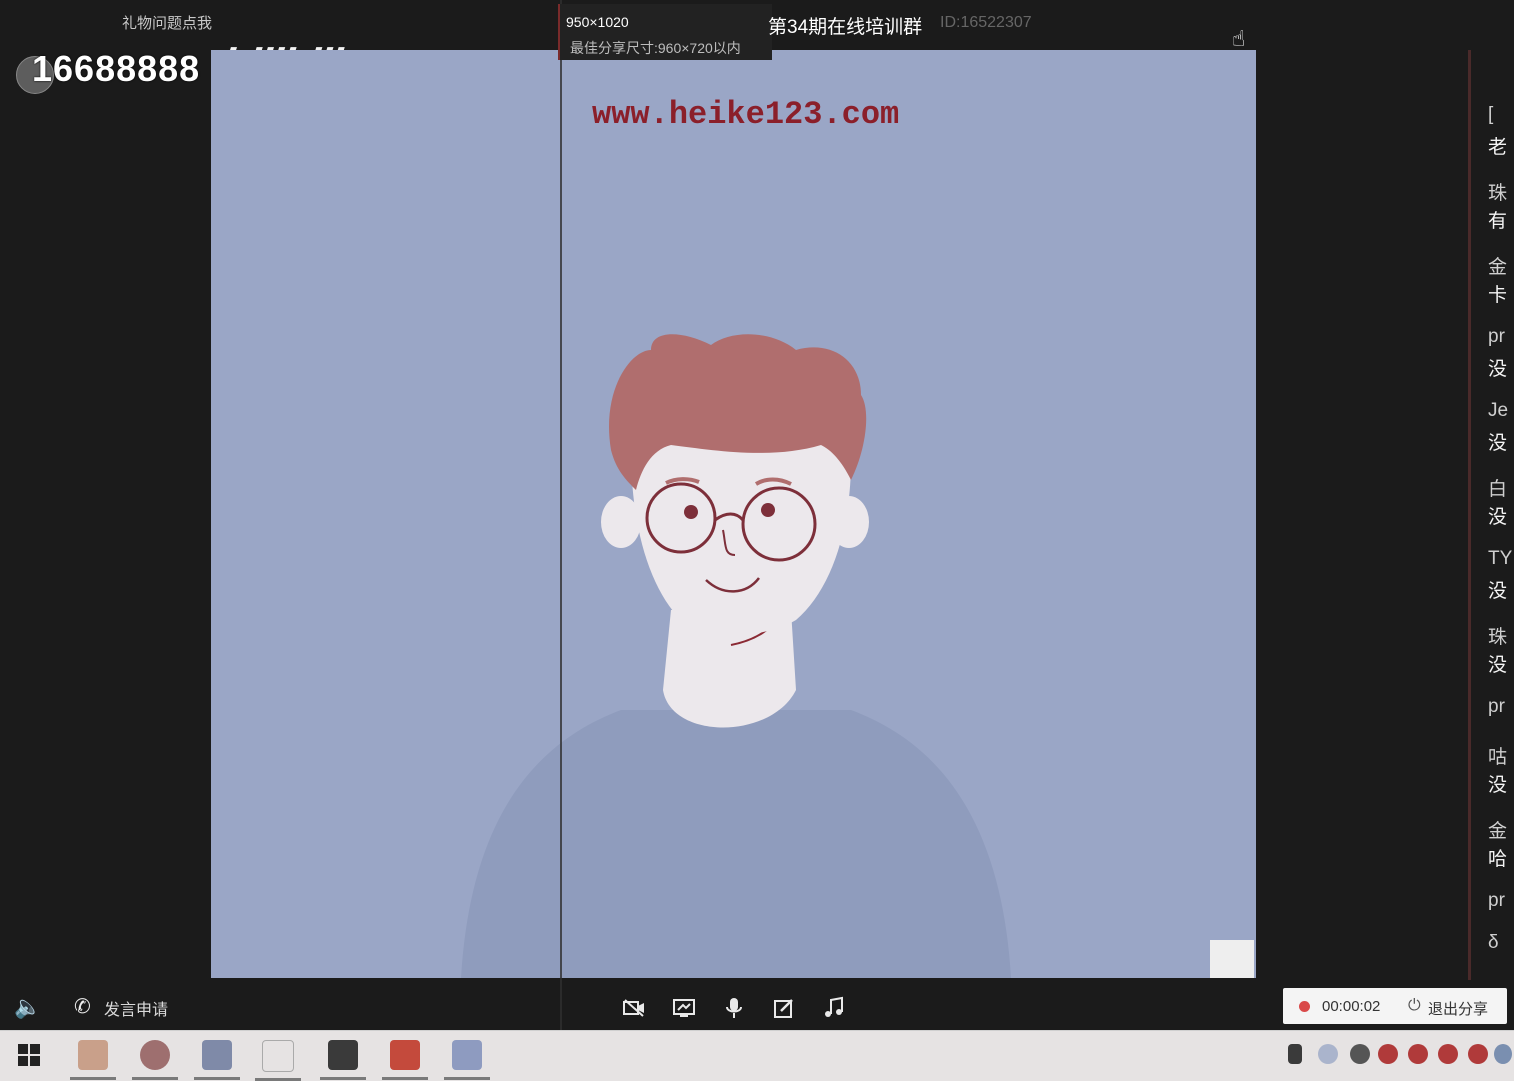  What do you see at coordinates (1503, 1054) in the screenshot?
I see `tray-cloud-icon` at bounding box center [1503, 1054].